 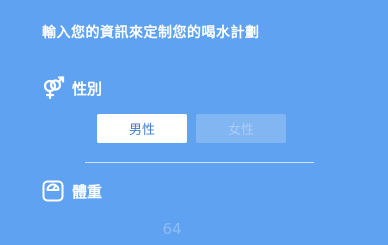 I want to click on scale-icon, so click(x=53, y=191).